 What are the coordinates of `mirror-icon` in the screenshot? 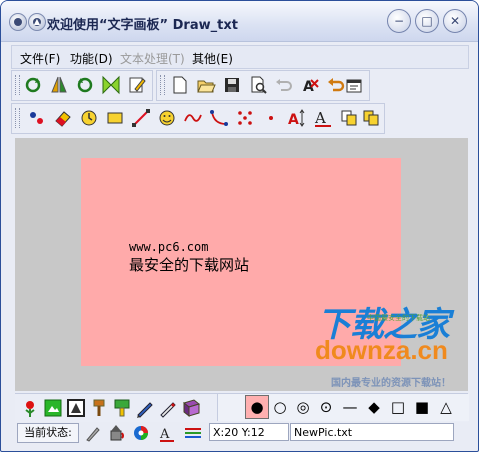 It's located at (111, 85).